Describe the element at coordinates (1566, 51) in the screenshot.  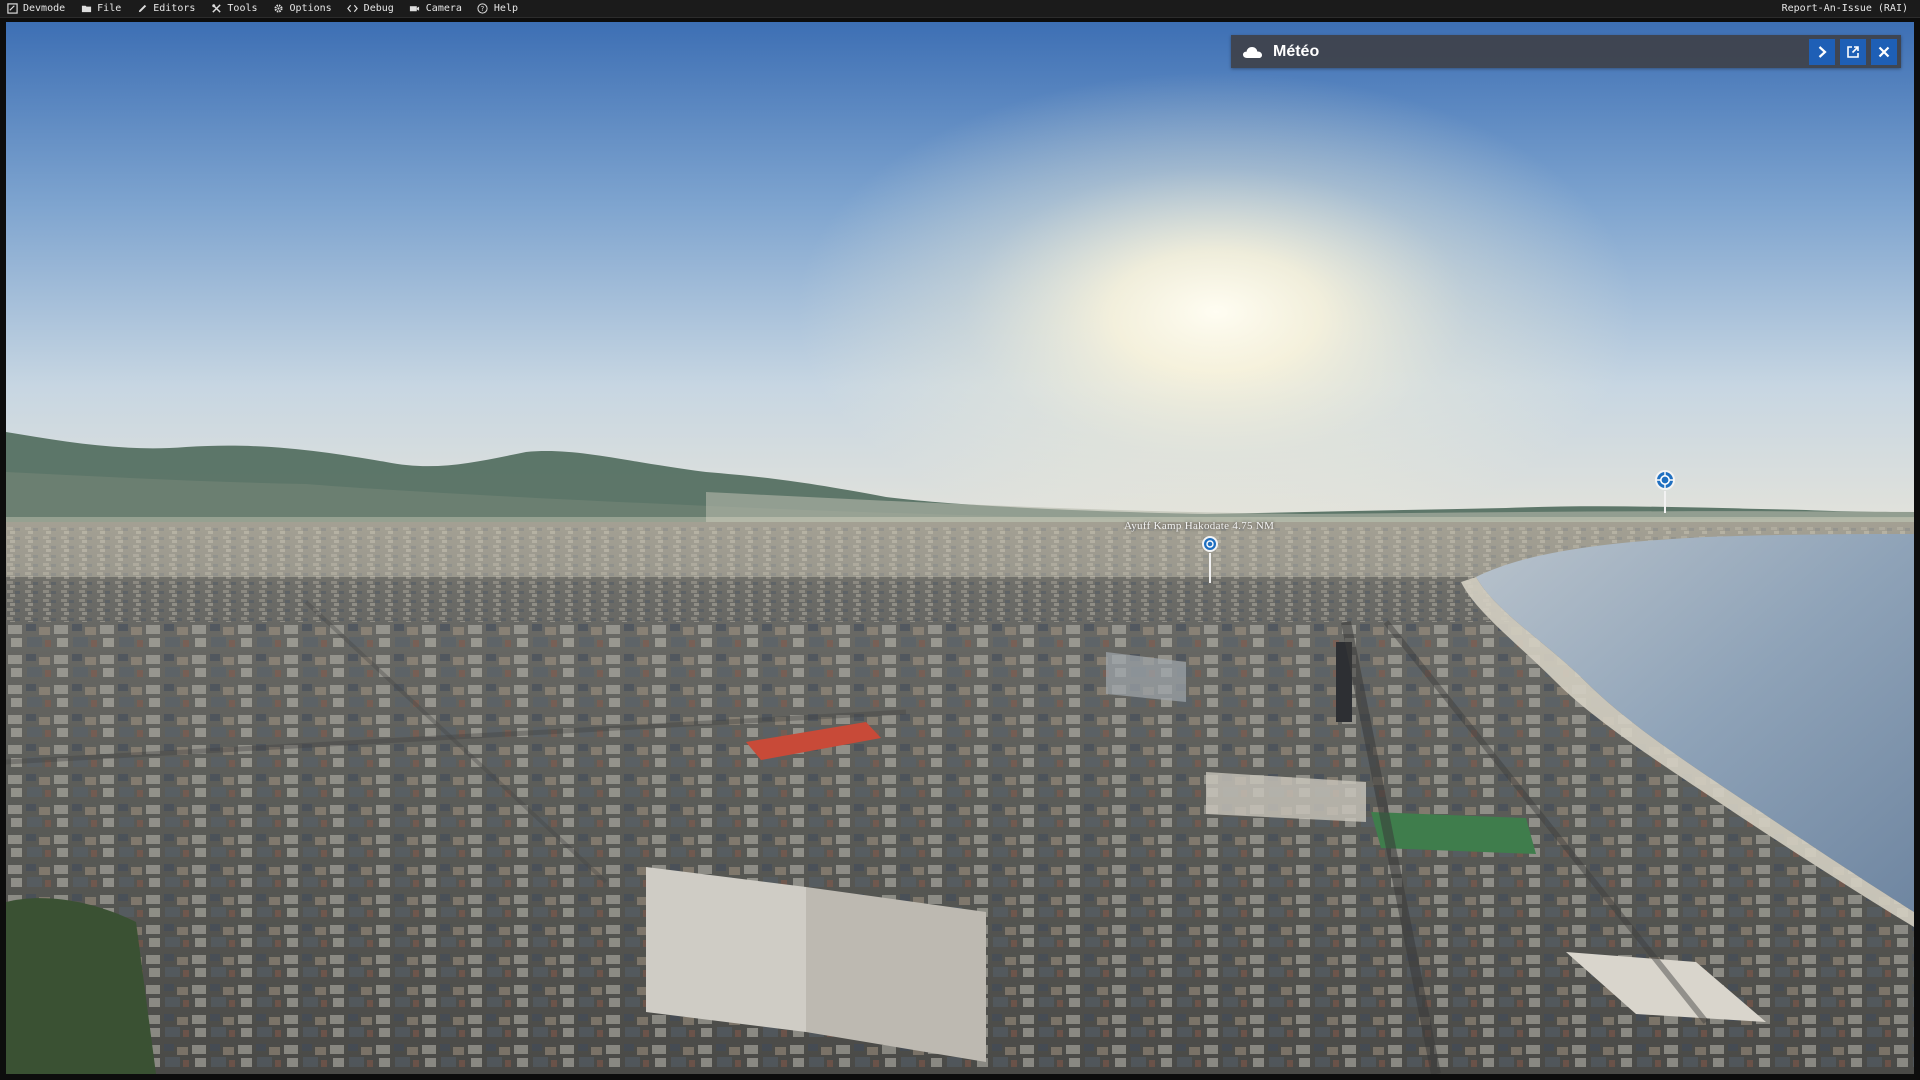
I see `meteo-panel: Météo` at that location.